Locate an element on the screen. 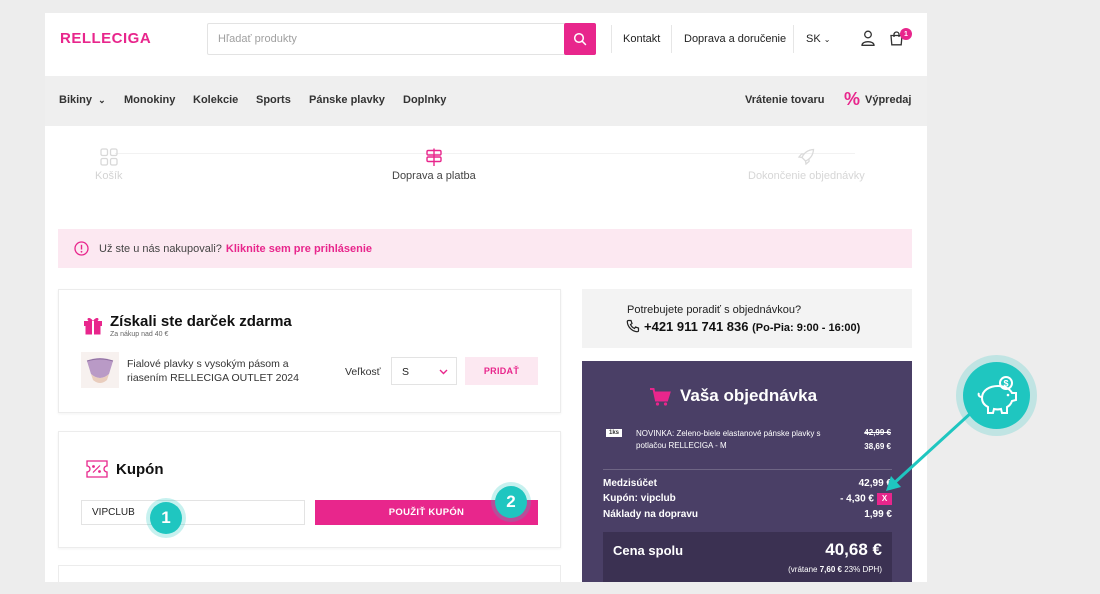 Image resolution: width=1100 pixels, height=594 pixels. order-title: Vaša objednávka is located at coordinates (749, 395).